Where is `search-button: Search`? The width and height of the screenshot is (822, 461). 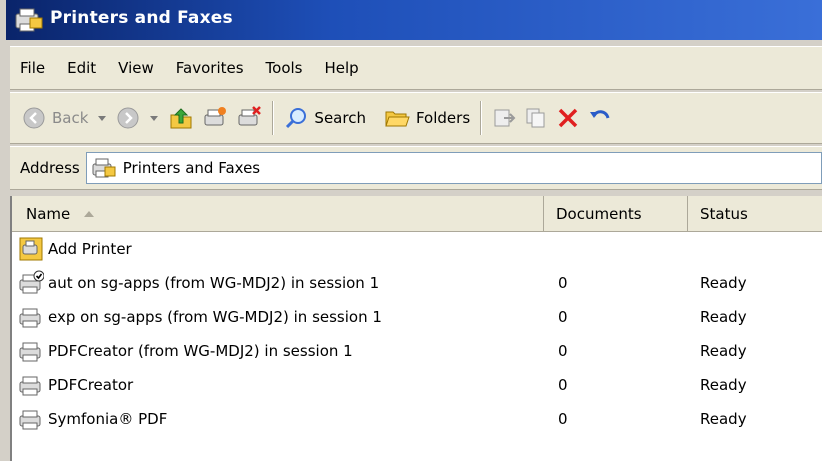 search-button: Search is located at coordinates (325, 118).